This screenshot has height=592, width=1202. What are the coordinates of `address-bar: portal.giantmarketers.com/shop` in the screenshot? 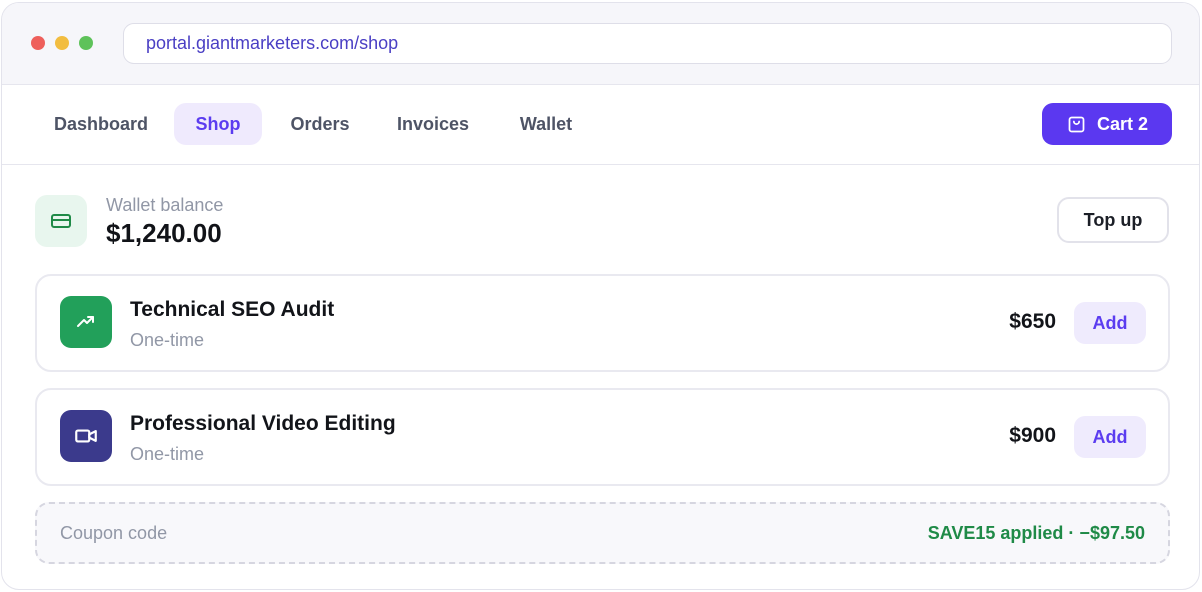 It's located at (647, 43).